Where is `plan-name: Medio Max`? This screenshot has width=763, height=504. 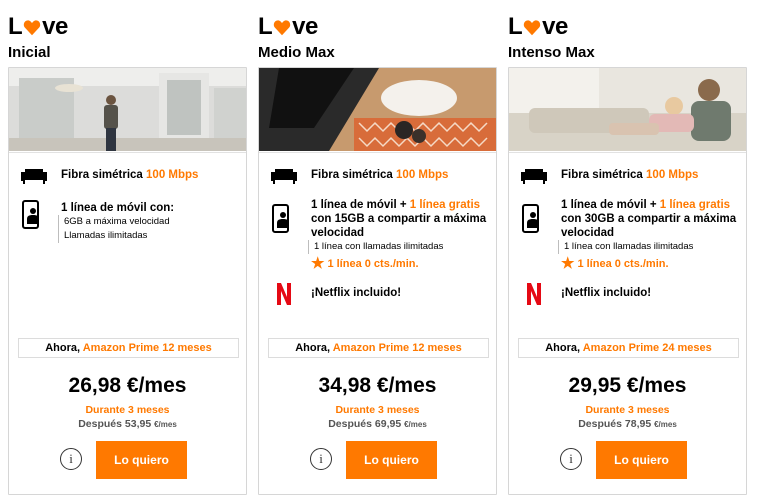
plan-name: Medio Max is located at coordinates (296, 52).